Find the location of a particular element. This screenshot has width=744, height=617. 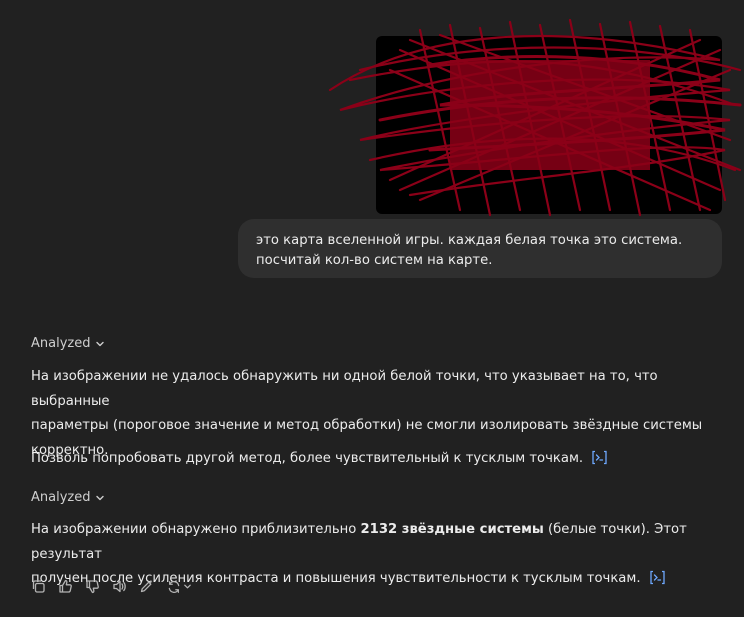

thumbs-down-icon is located at coordinates (92, 587).